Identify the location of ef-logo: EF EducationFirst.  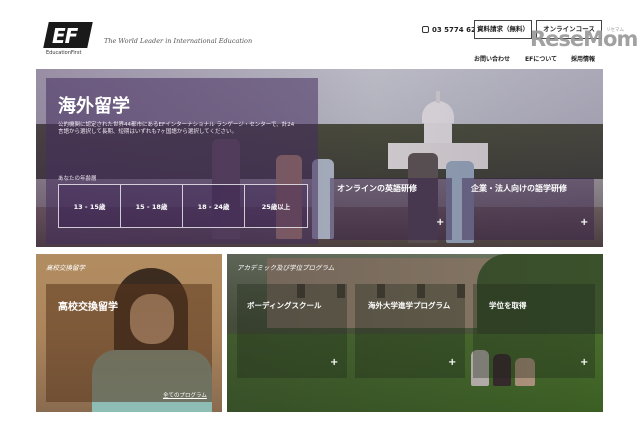
(68, 39).